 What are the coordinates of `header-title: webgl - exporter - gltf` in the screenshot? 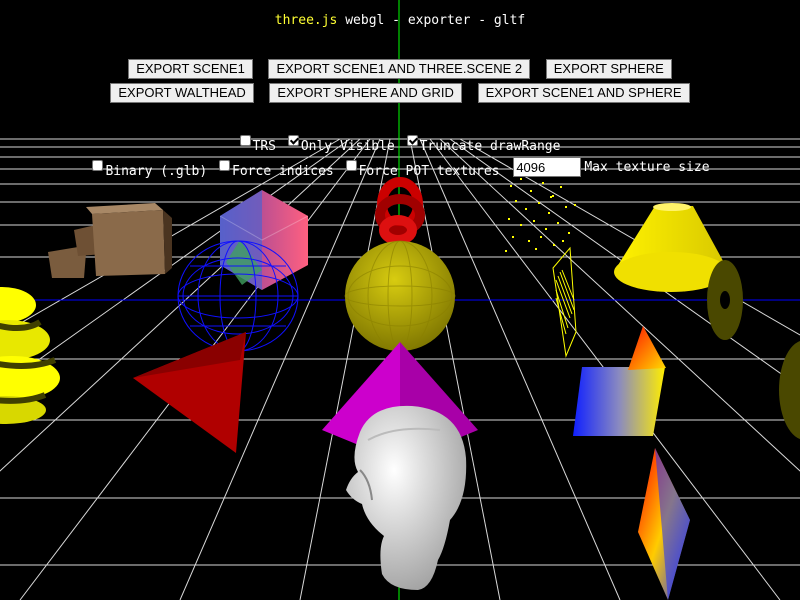 It's located at (431, 20).